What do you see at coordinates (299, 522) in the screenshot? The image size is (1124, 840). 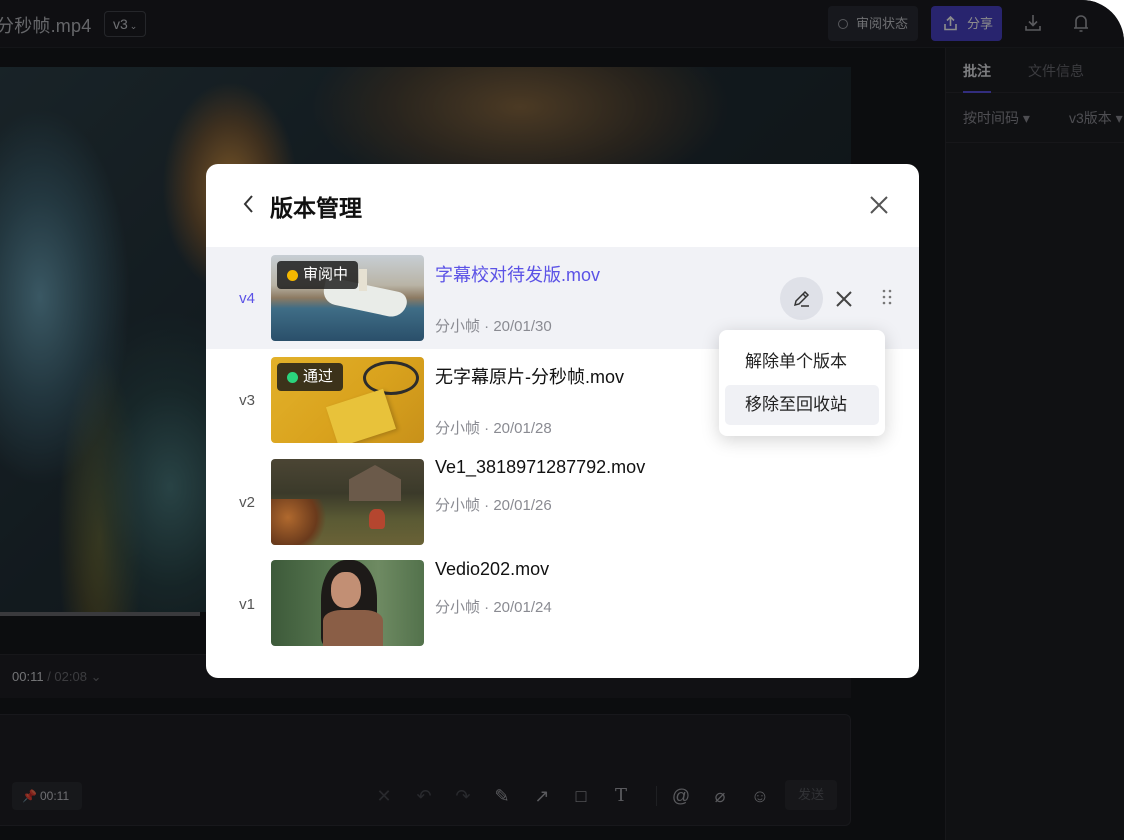 I see `leaves-shape` at bounding box center [299, 522].